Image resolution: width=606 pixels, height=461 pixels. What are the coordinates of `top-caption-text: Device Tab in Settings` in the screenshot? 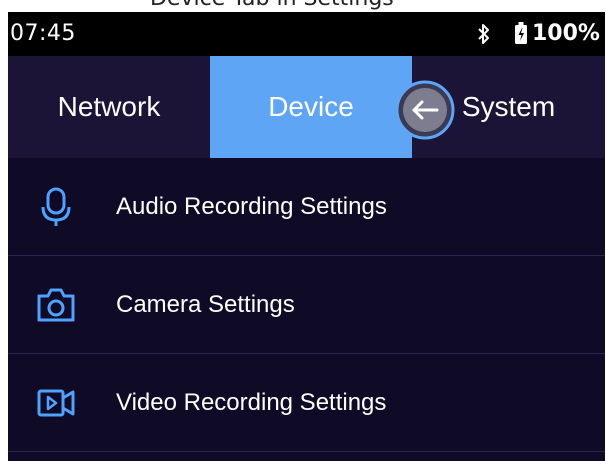 It's located at (272, 5).